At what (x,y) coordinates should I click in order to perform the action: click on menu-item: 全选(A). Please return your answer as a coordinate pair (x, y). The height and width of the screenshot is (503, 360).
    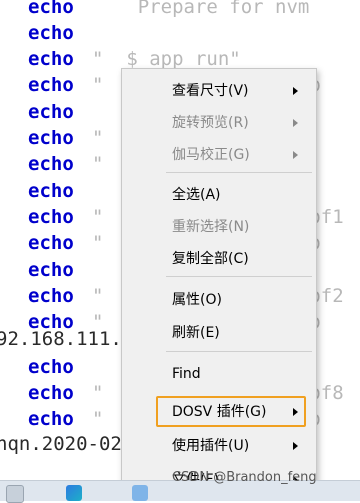
    Looking at the image, I should click on (219, 195).